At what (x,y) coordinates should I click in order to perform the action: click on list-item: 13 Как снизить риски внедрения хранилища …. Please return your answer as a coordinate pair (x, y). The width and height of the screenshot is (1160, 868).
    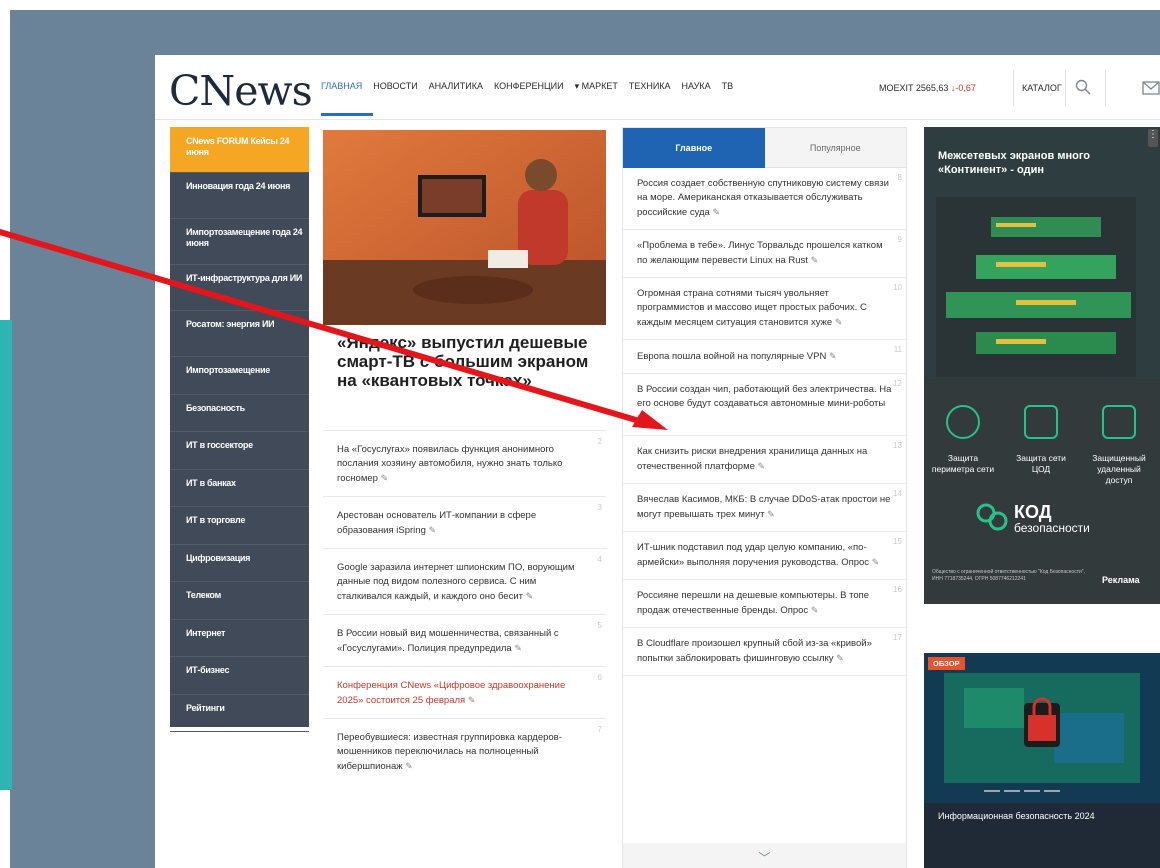
    Looking at the image, I should click on (764, 460).